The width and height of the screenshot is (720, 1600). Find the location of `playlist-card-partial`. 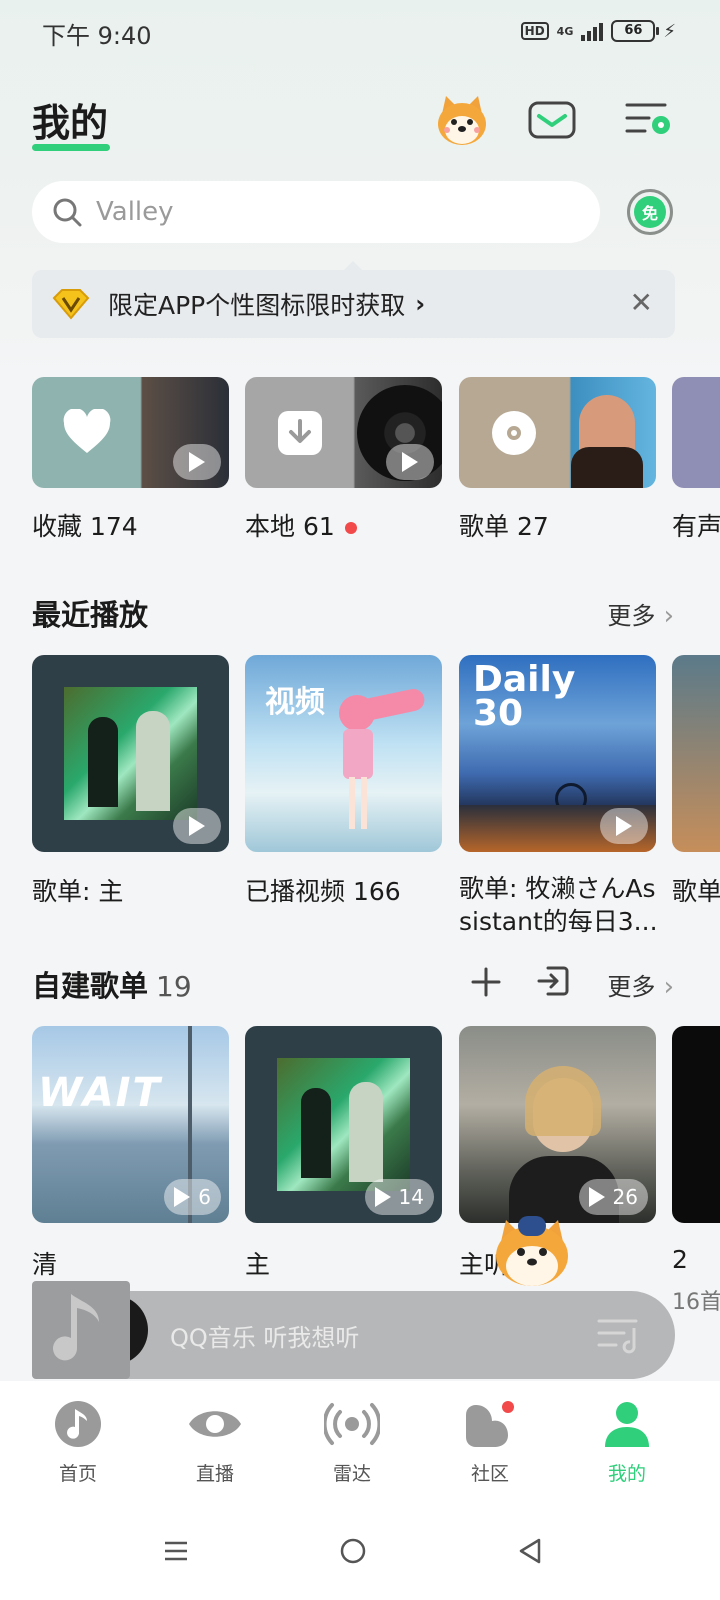

playlist-card-partial is located at coordinates (696, 1124).